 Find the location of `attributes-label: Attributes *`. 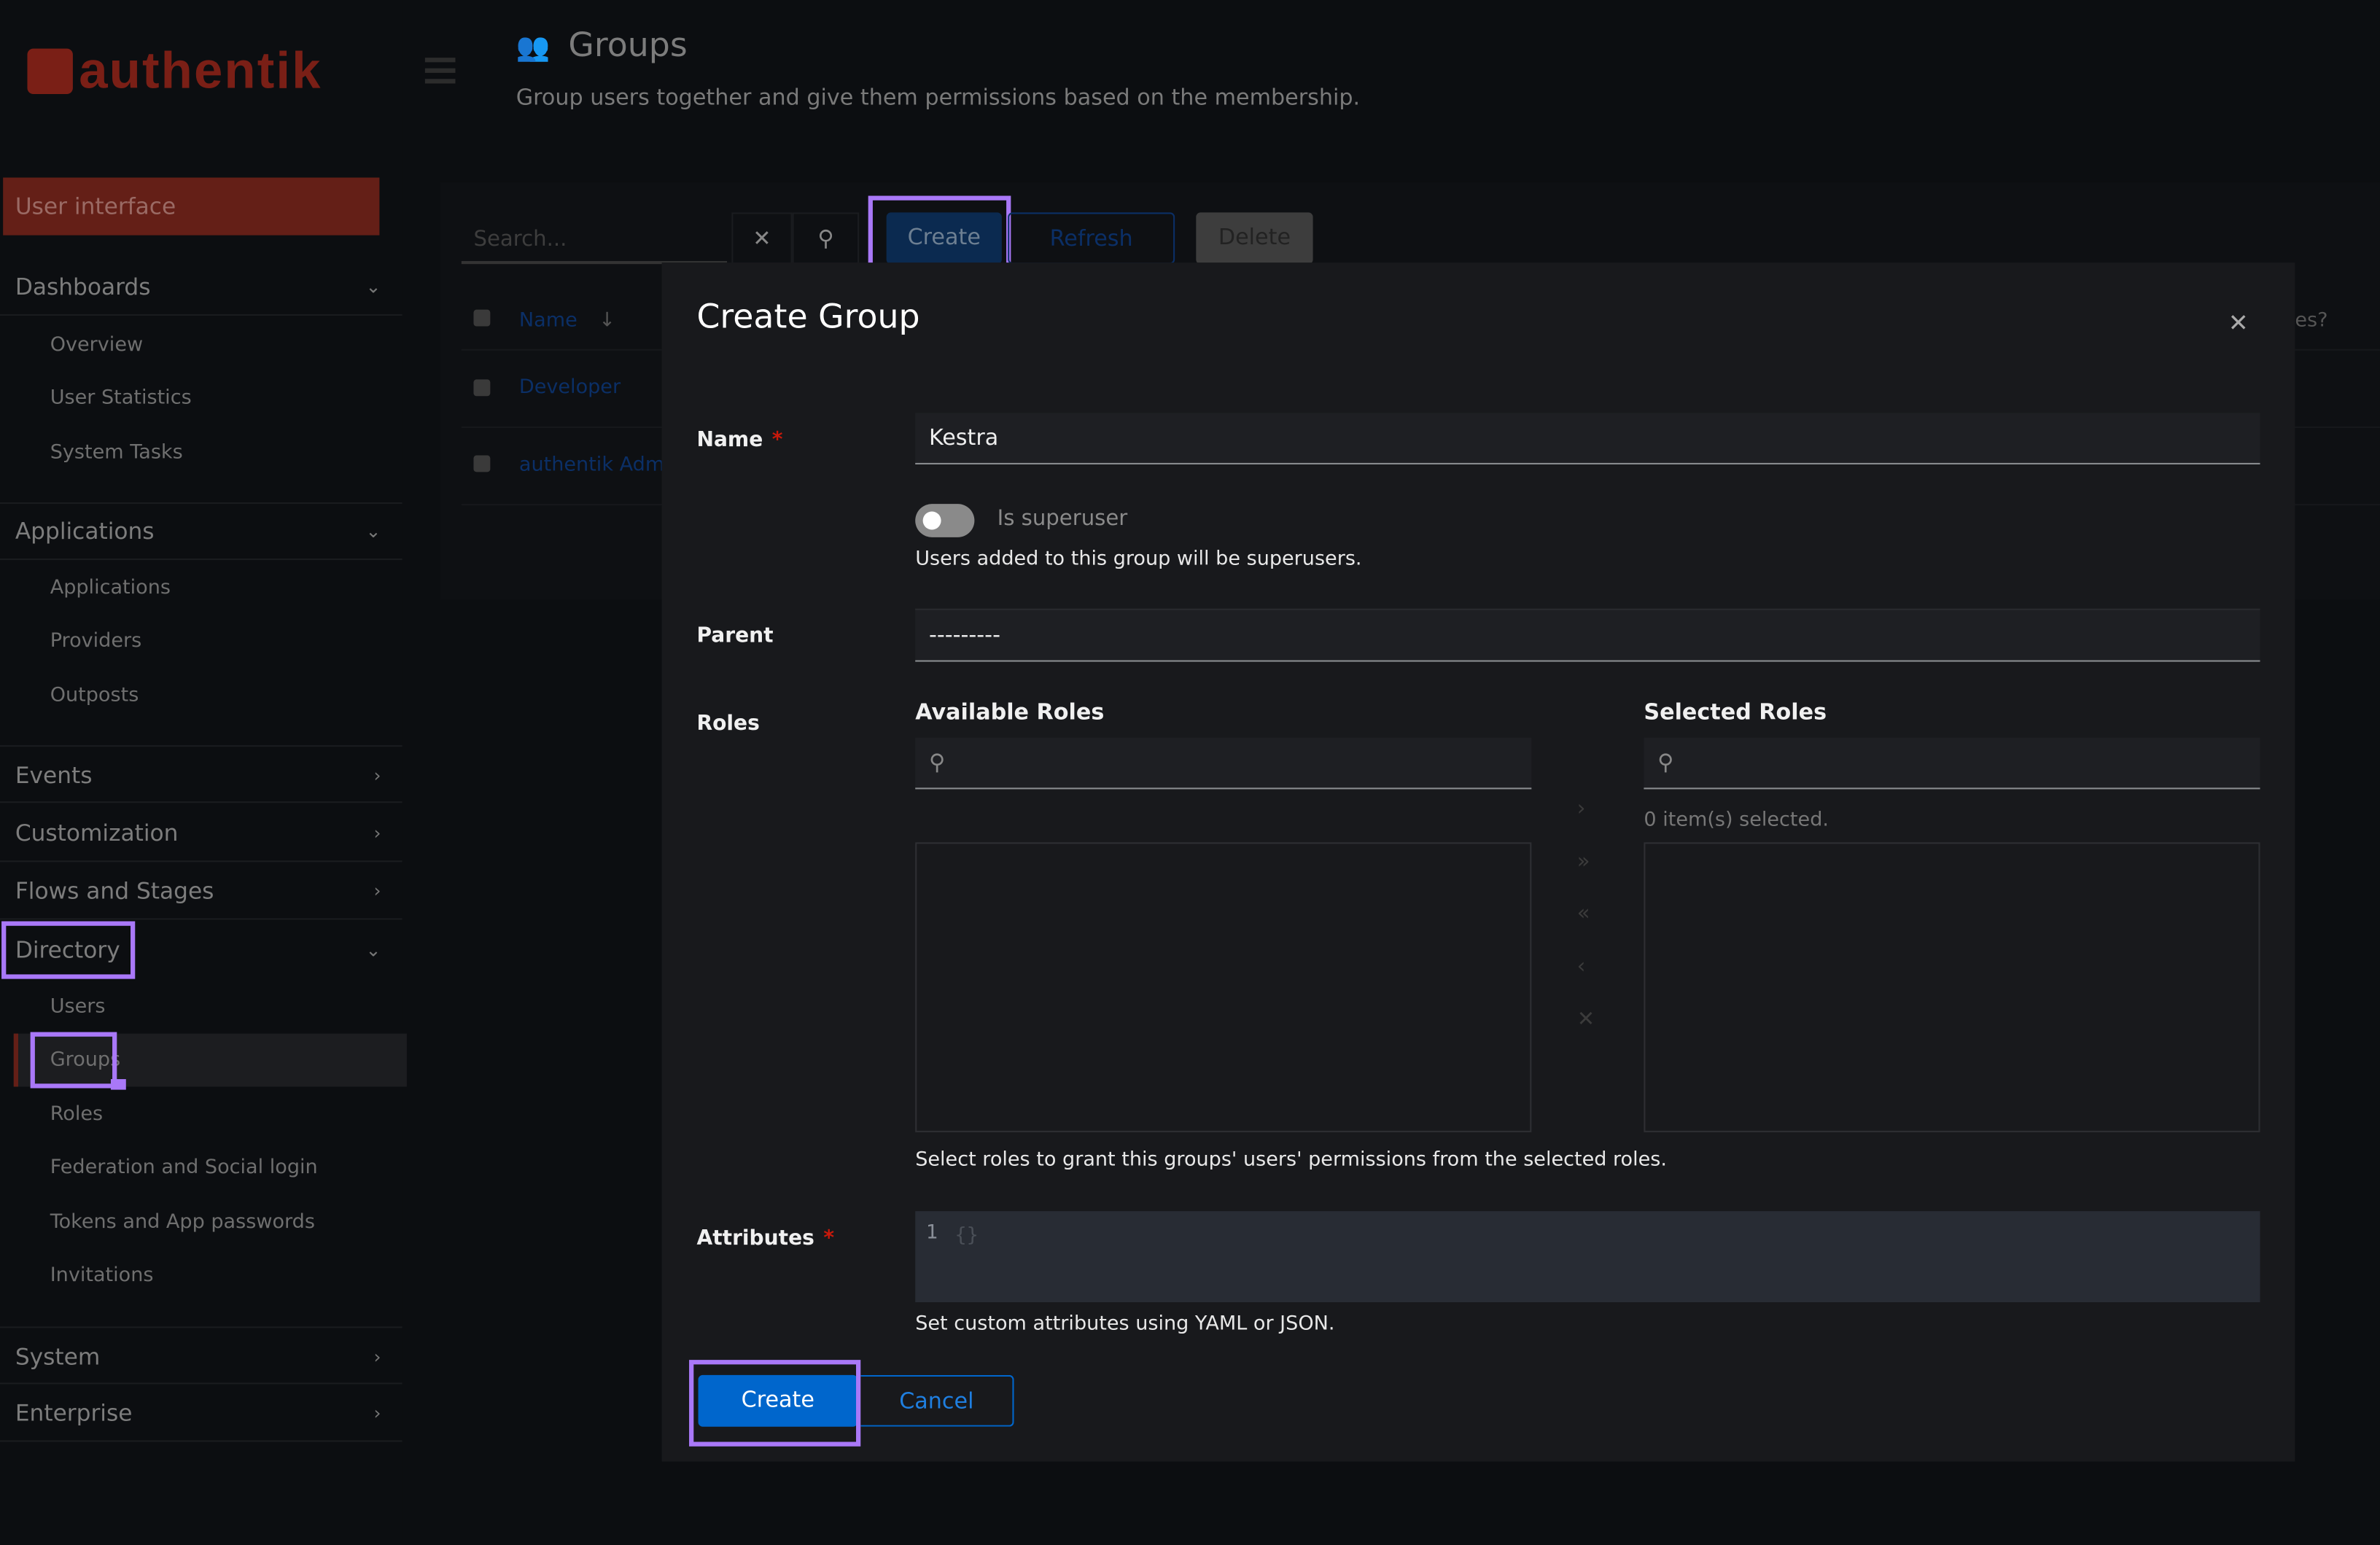

attributes-label: Attributes * is located at coordinates (765, 1238).